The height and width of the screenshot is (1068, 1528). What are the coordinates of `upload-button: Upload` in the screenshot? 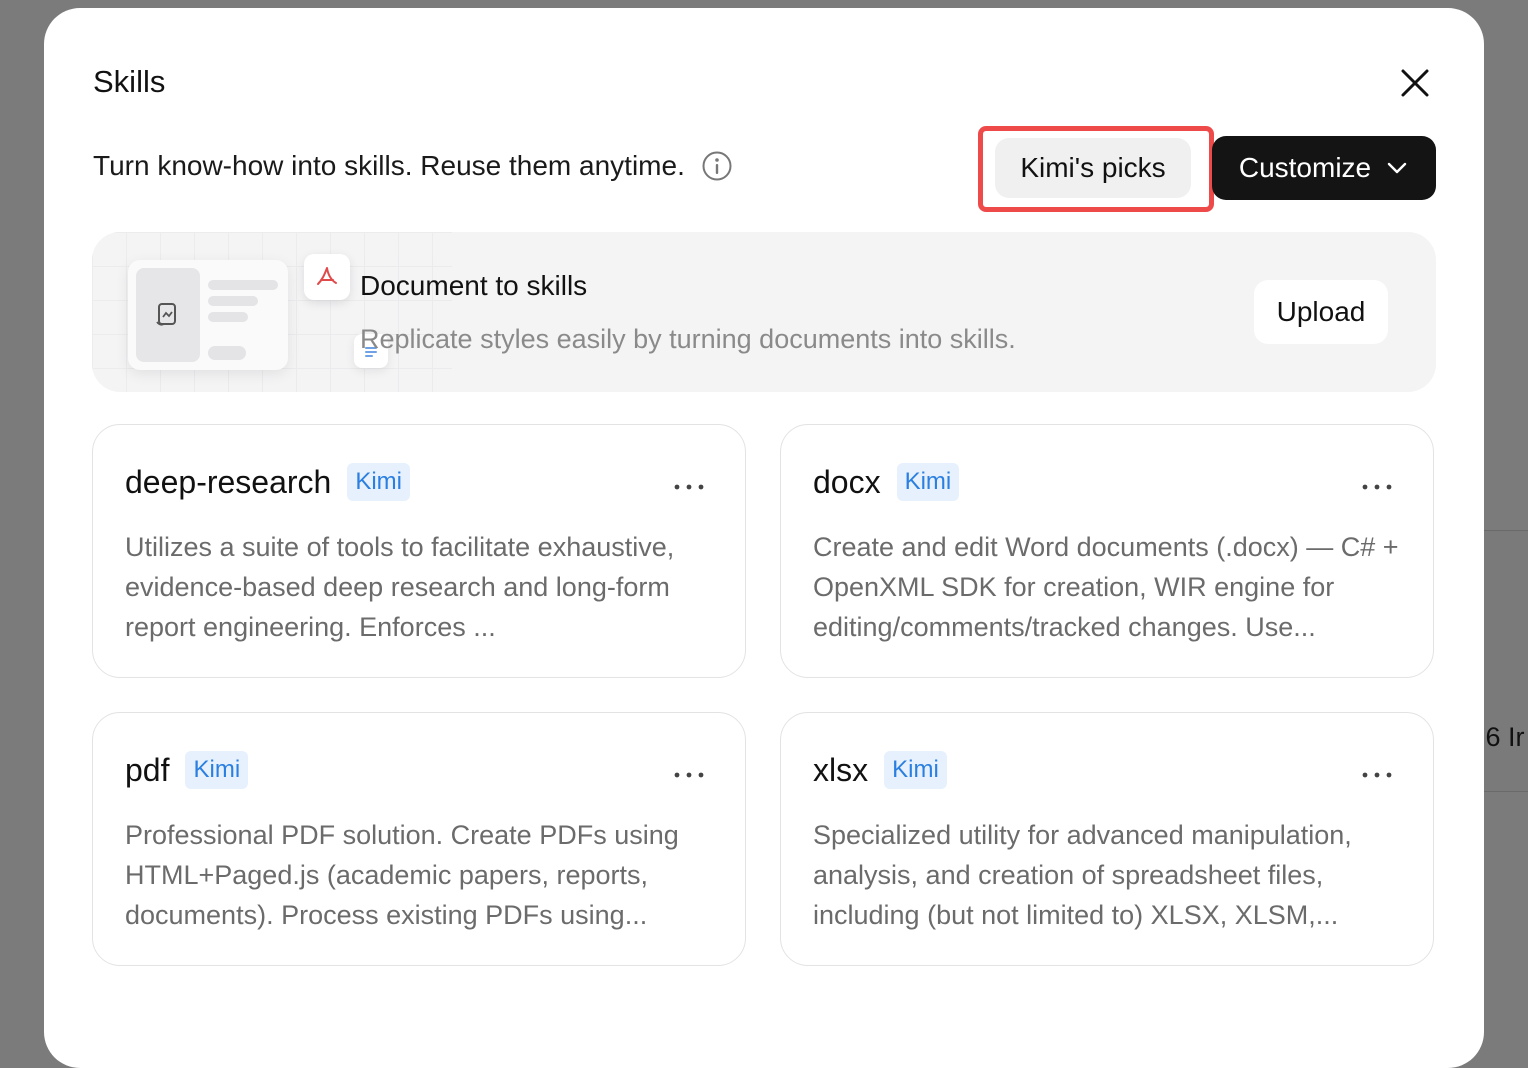 It's located at (1321, 312).